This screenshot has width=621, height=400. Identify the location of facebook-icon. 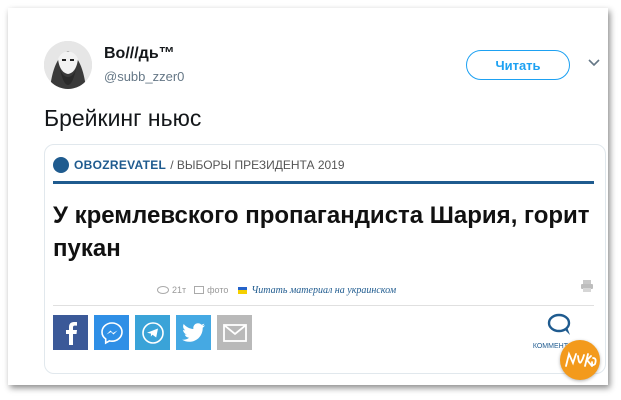
(71, 333).